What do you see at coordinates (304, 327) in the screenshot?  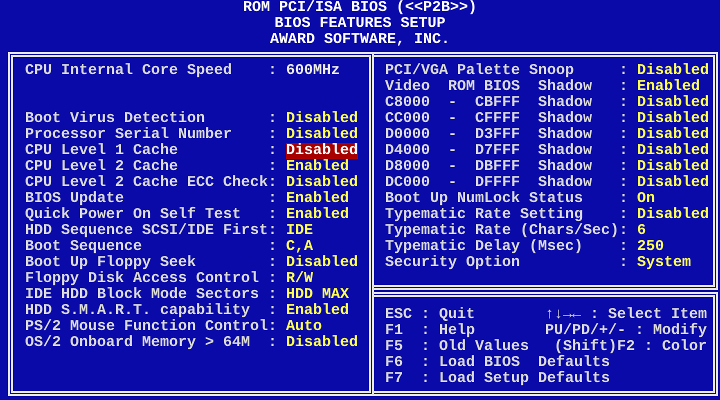 I see `setting-value: Auto` at bounding box center [304, 327].